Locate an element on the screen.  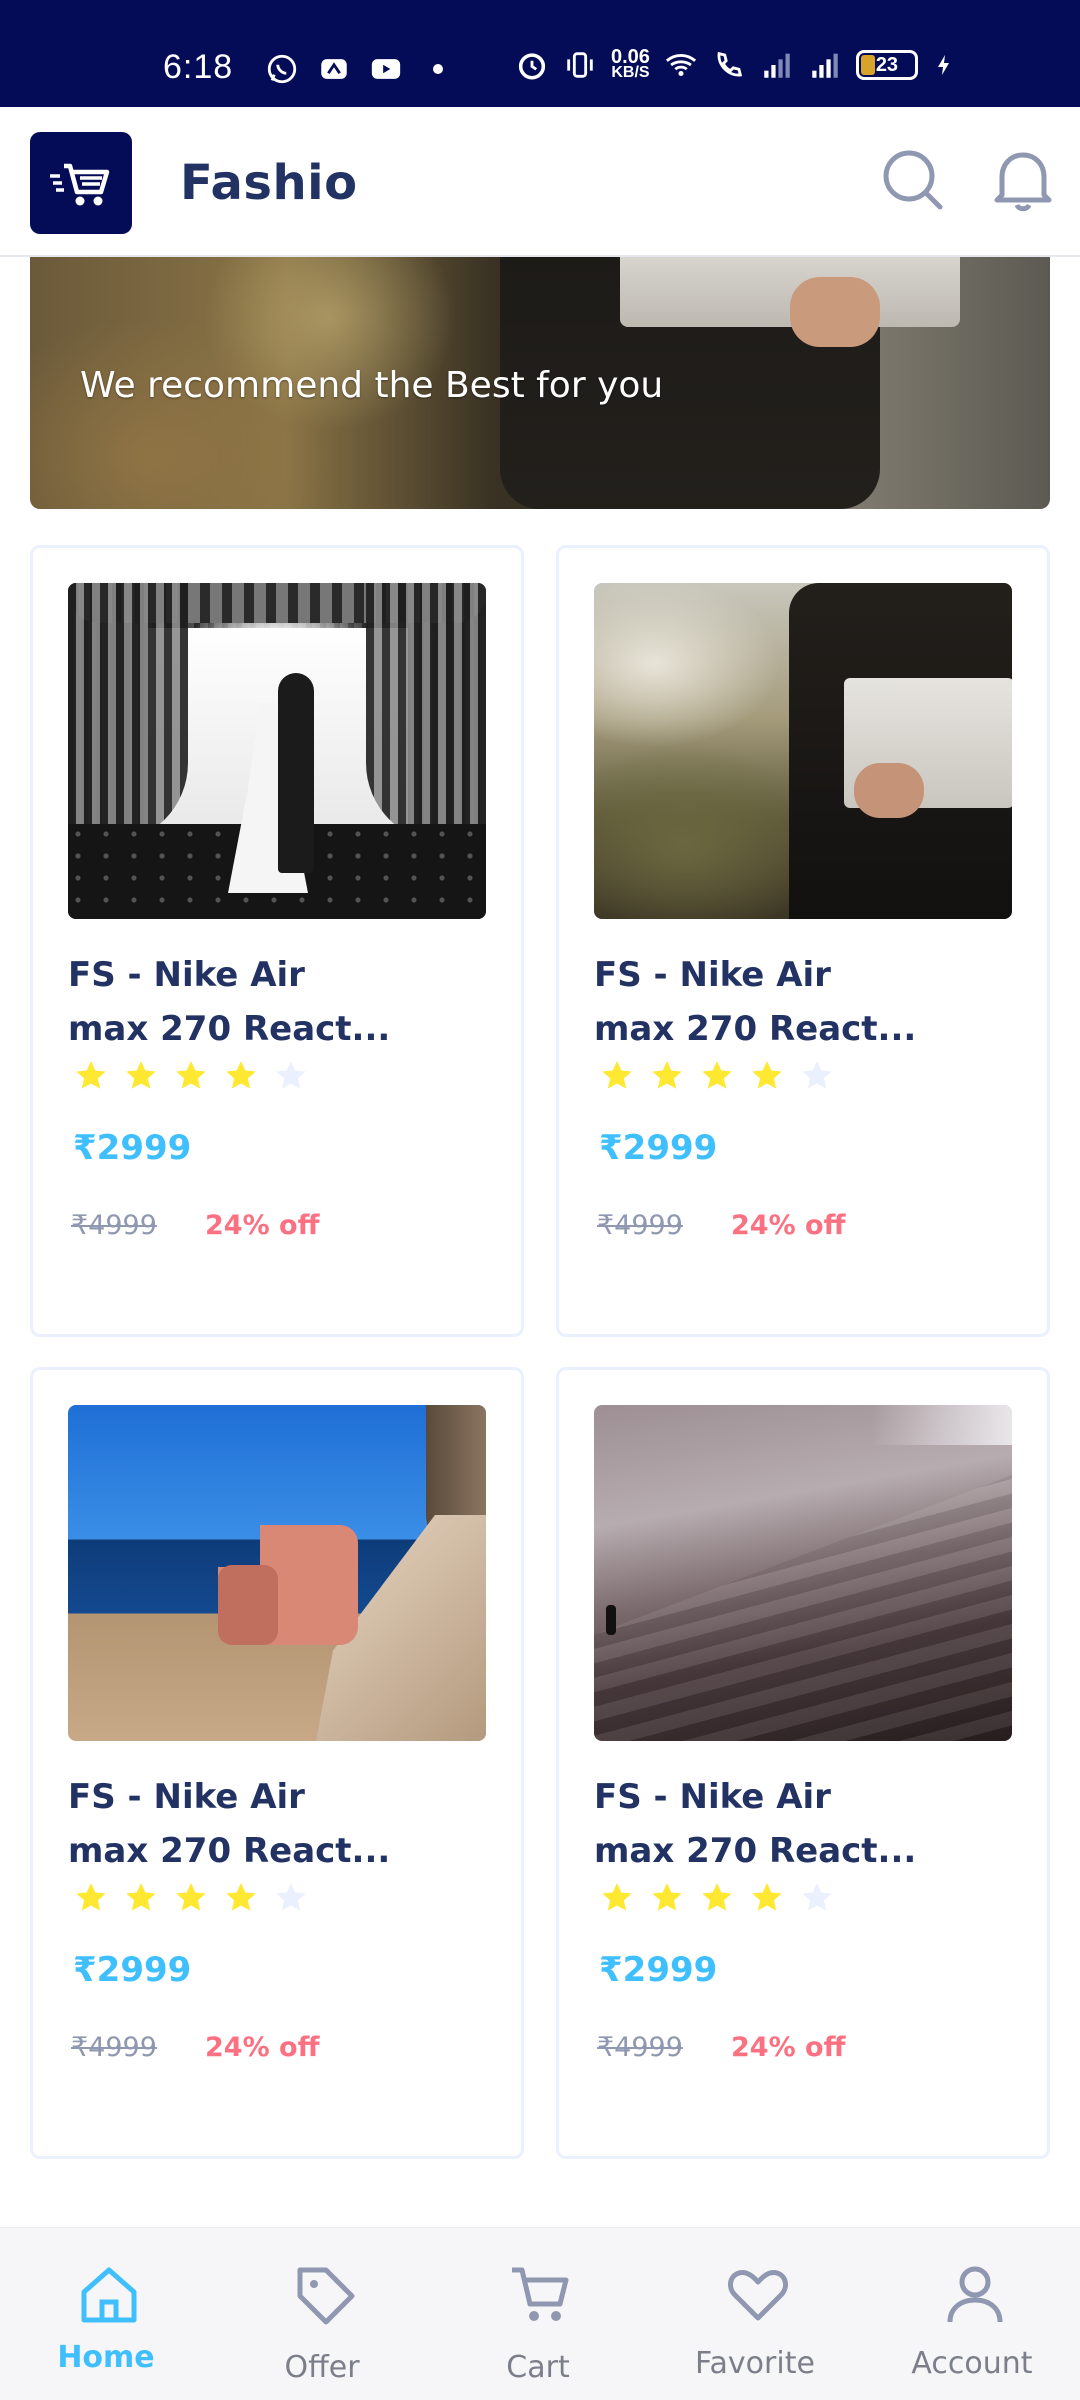
battery-icon: 23 is located at coordinates (886, 65).